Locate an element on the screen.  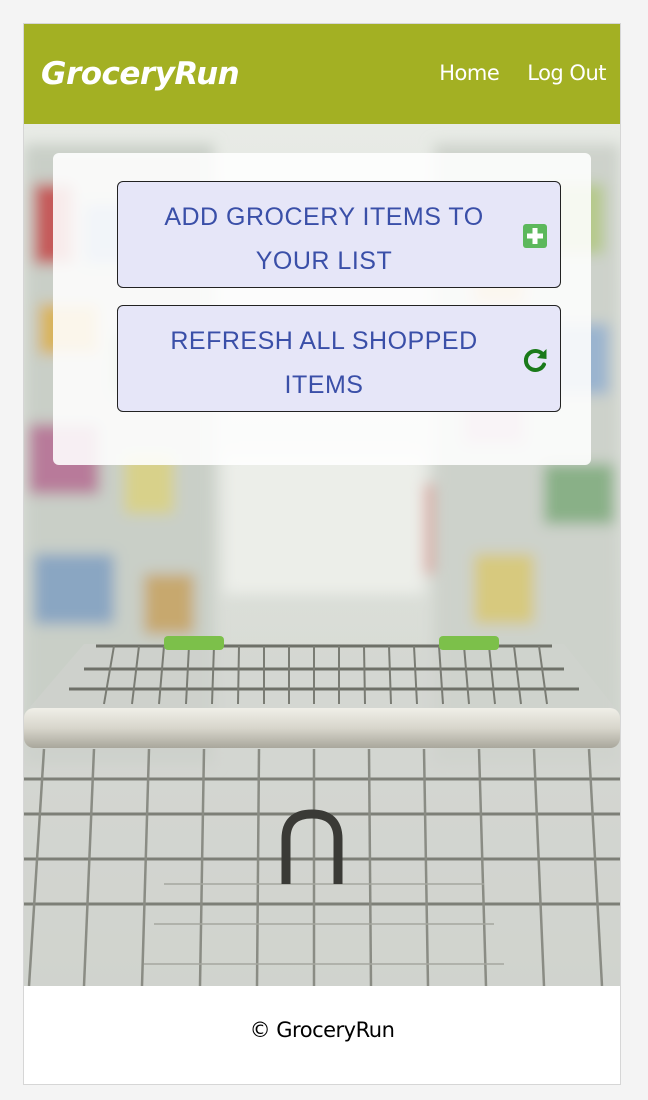
refresh-shopped-items-label: REFRESH ALL SHOPPED ITEMS is located at coordinates (324, 363).